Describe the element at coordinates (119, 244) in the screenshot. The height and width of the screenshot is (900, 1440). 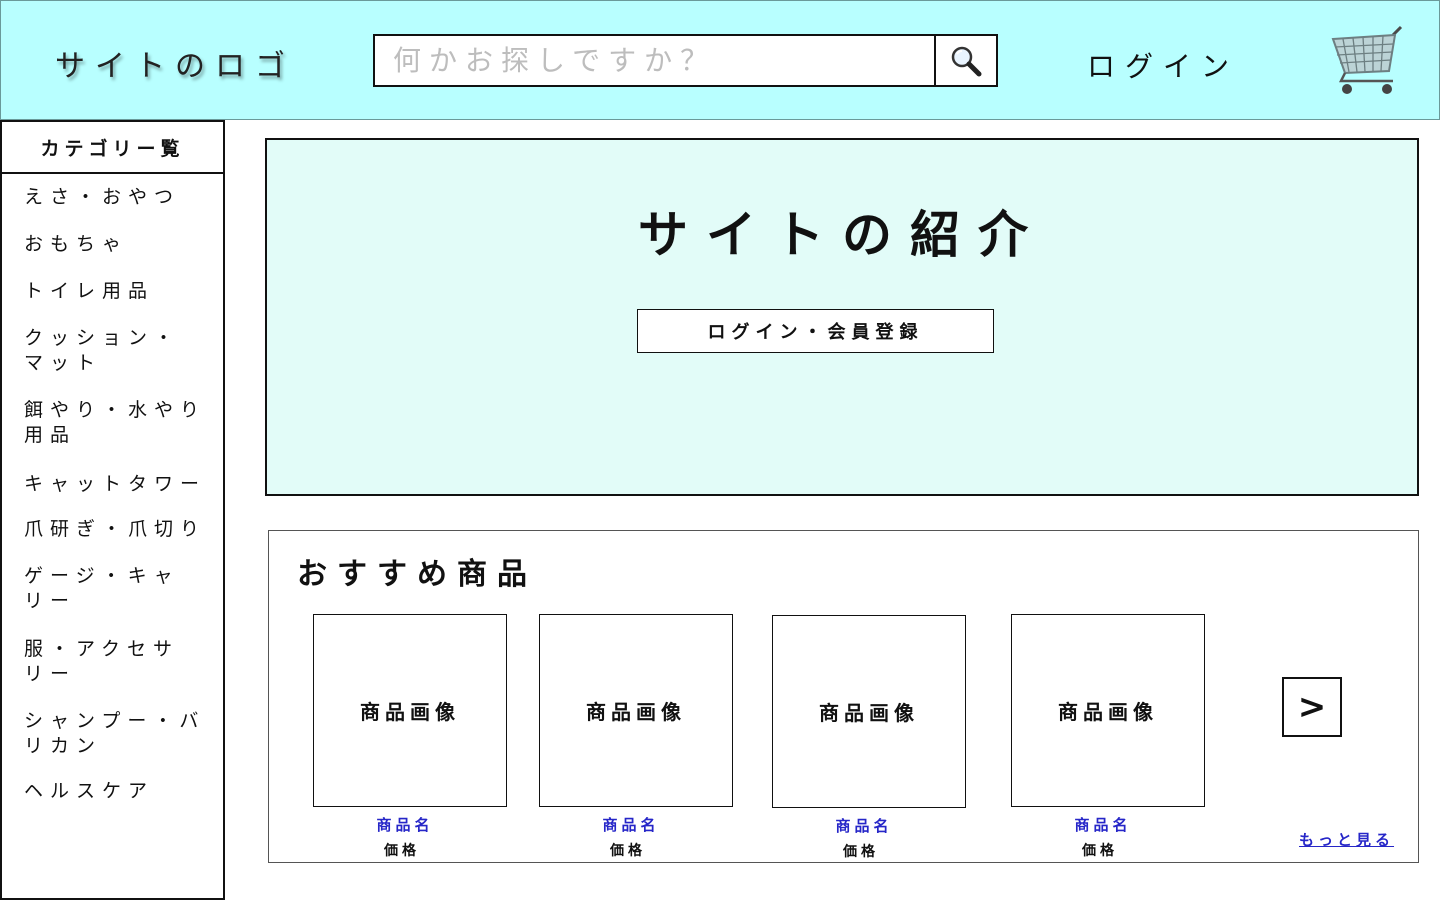
I see `category-item-toys: おもちゃ` at that location.